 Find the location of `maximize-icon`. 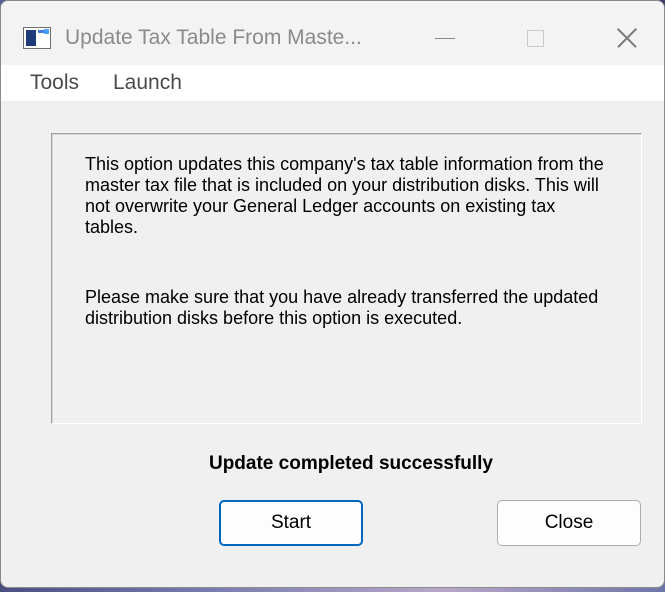

maximize-icon is located at coordinates (535, 38).